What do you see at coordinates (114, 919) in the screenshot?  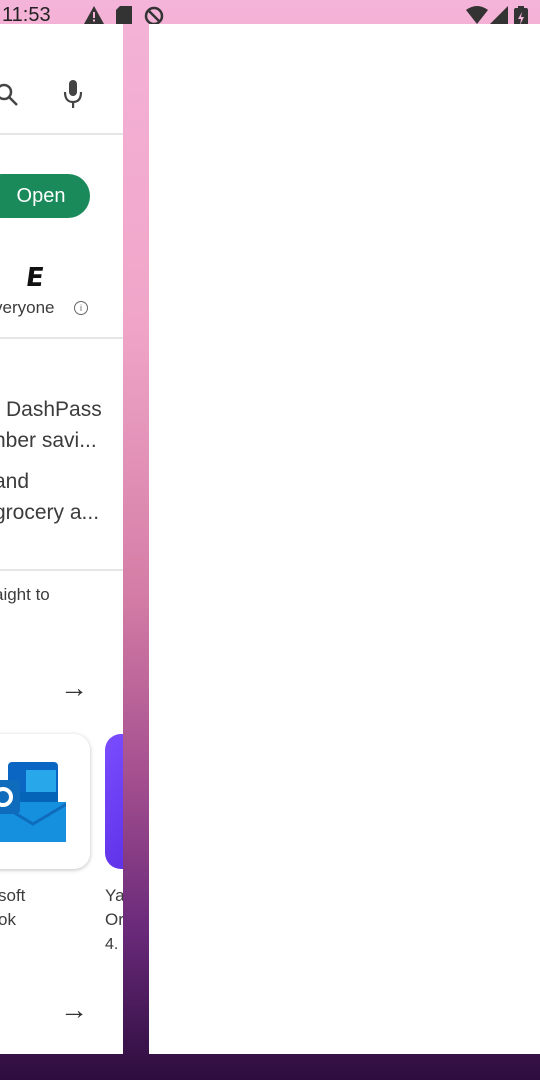 I see `app-name: Or` at bounding box center [114, 919].